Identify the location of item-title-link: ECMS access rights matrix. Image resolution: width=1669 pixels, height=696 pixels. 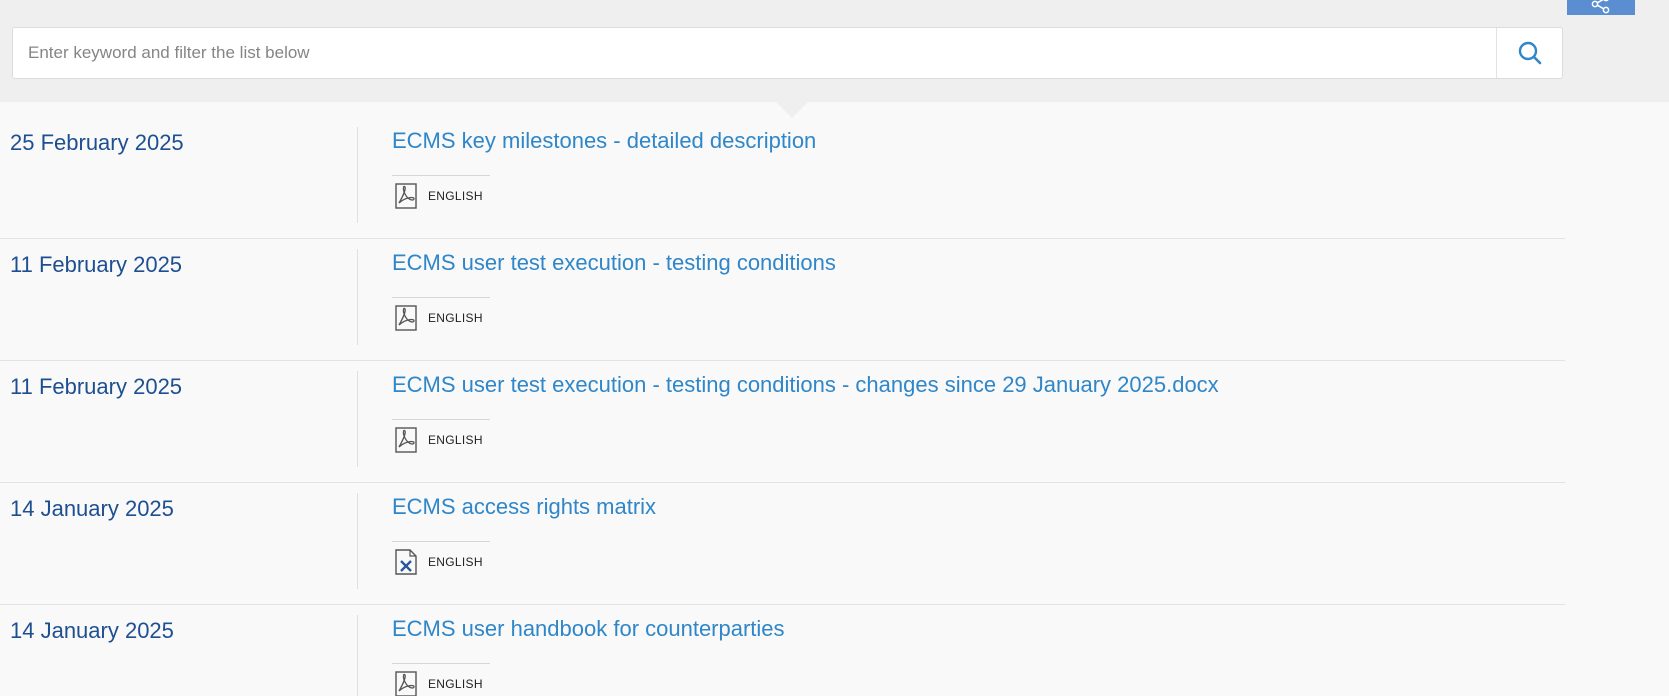
(524, 507).